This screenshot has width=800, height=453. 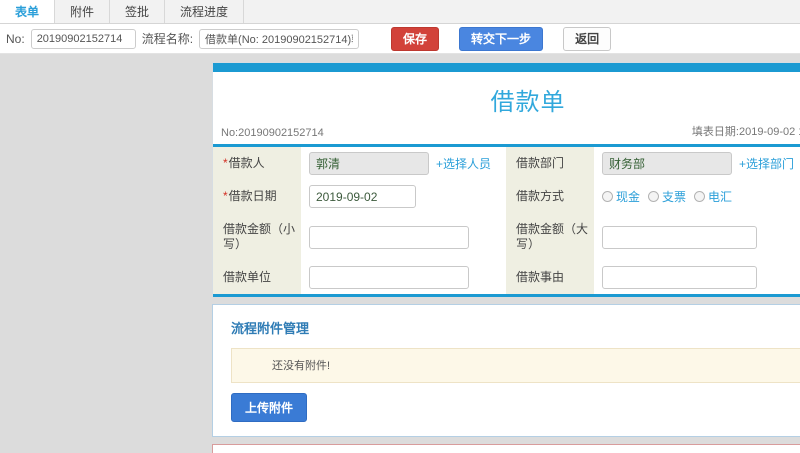 I want to click on loan-method-radio-group: 现金 支票 电汇, so click(x=667, y=196).